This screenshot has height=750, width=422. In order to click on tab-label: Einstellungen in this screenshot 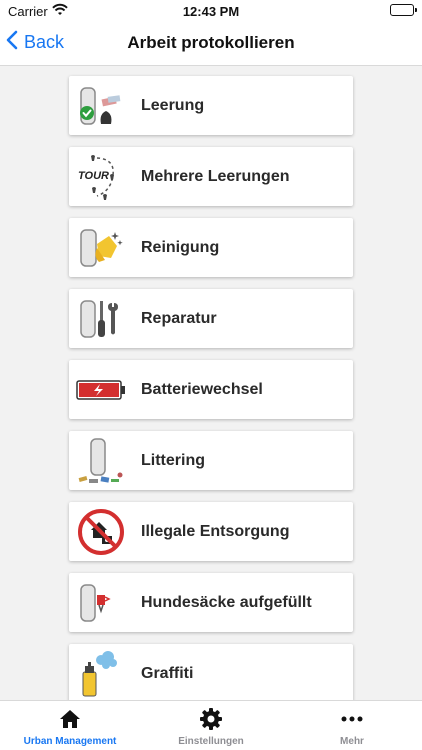, I will do `click(211, 741)`.